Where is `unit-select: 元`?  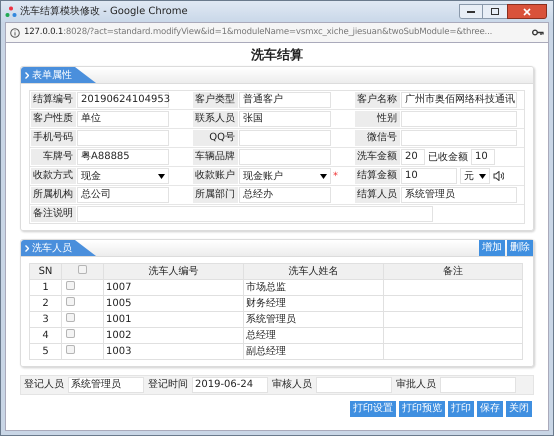
unit-select: 元 is located at coordinates (475, 176).